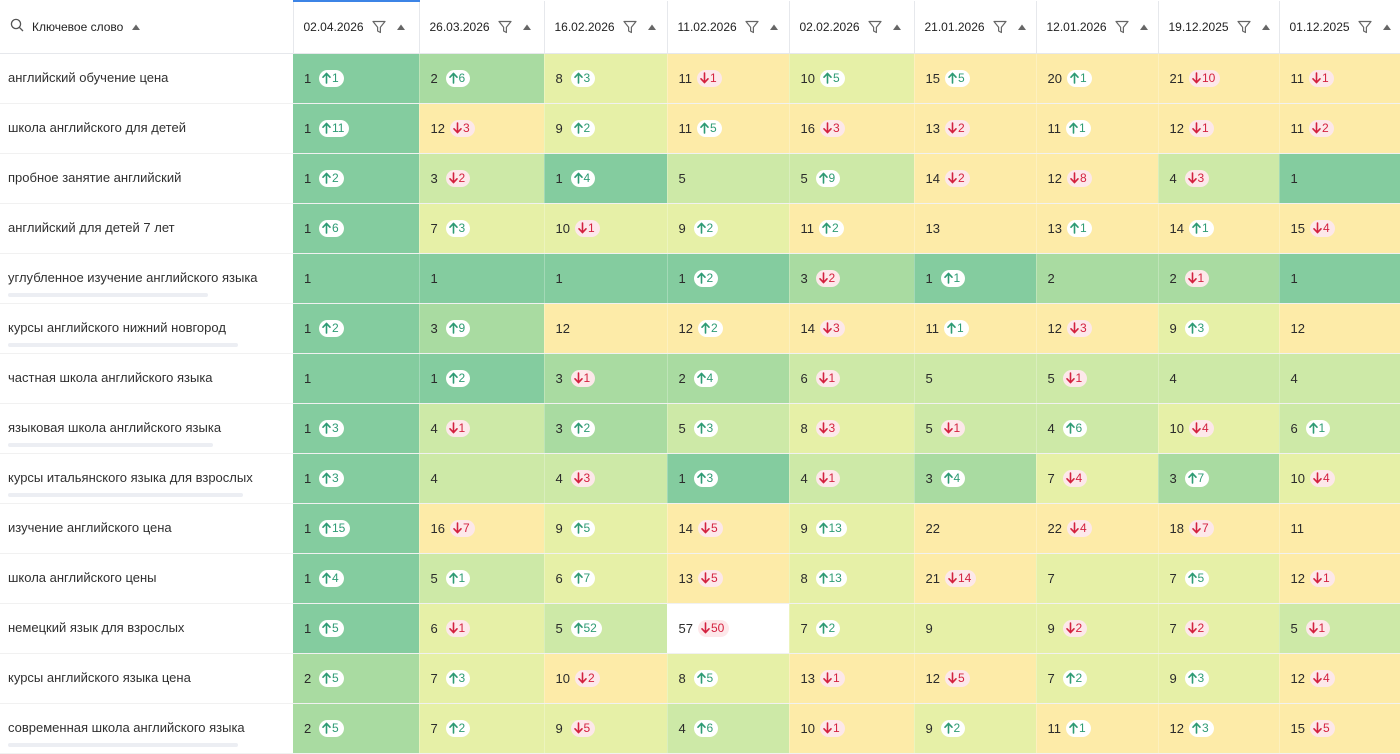 The image size is (1400, 754). Describe the element at coordinates (1097, 278) in the screenshot. I see `position-cell: 2` at that location.